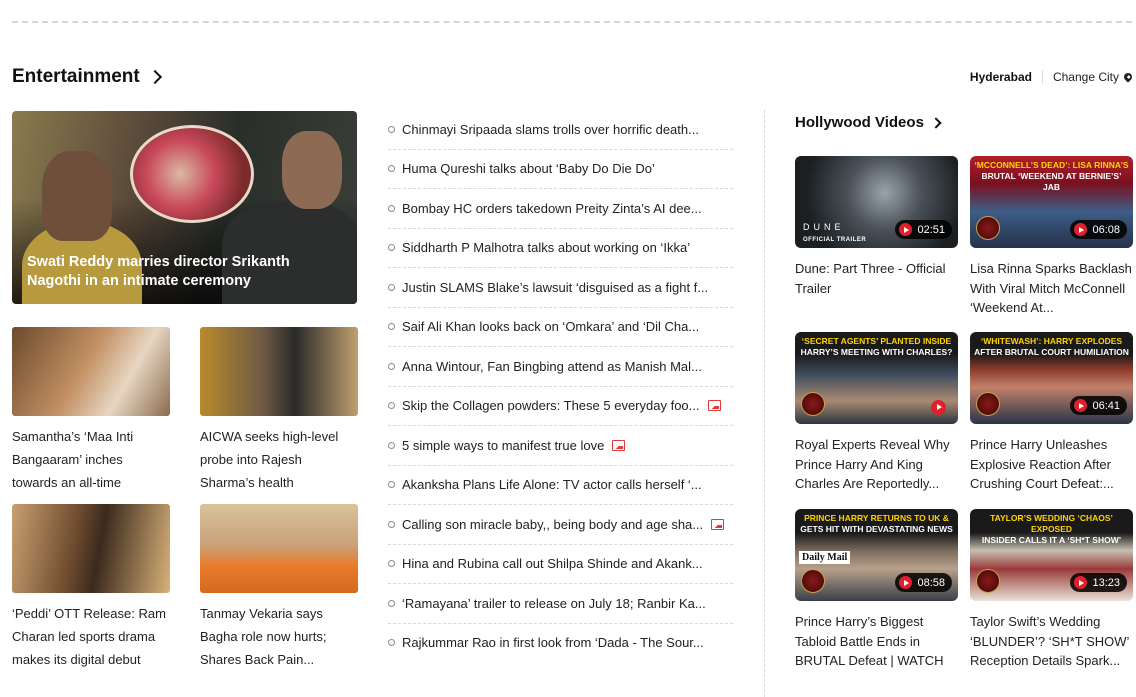  I want to click on hero-inset-image, so click(192, 174).